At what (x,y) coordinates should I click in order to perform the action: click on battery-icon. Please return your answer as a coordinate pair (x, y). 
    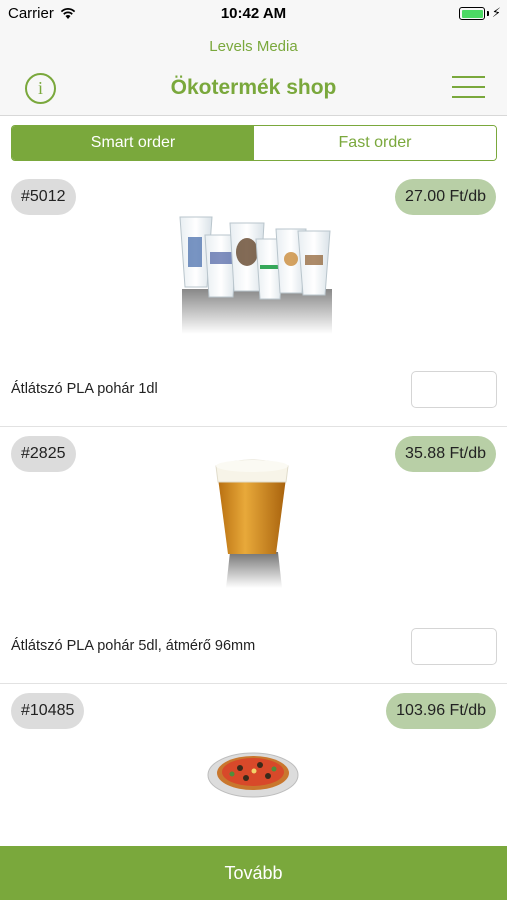
    Looking at the image, I should click on (472, 13).